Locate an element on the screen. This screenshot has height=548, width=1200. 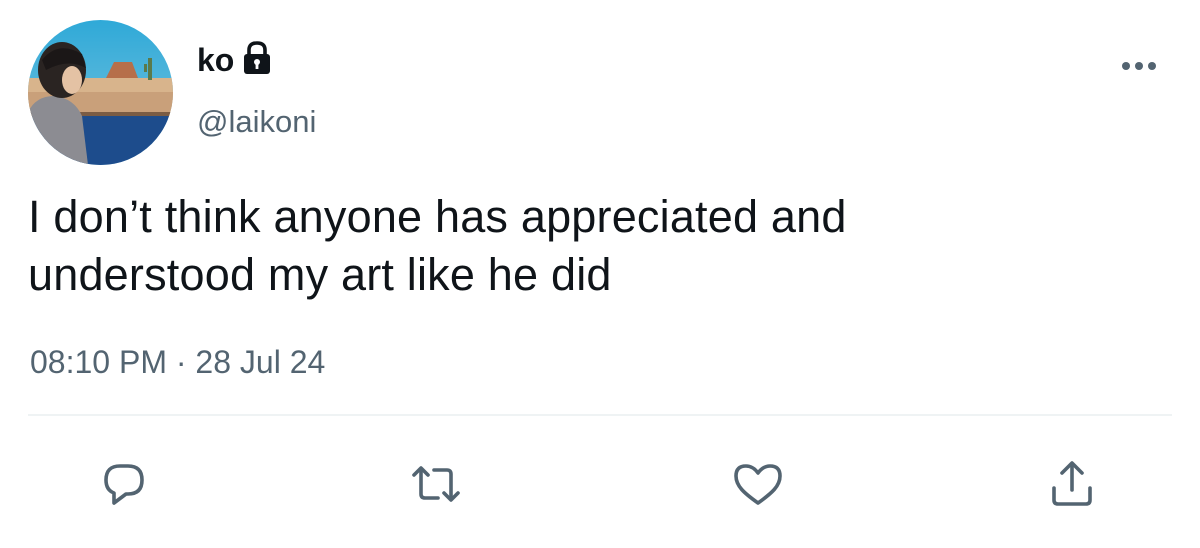
avatar is located at coordinates (100, 92).